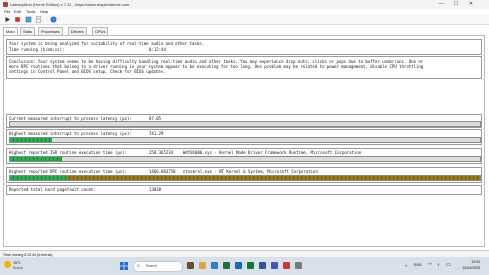  I want to click on highest-dpc-bar, so click(245, 178).